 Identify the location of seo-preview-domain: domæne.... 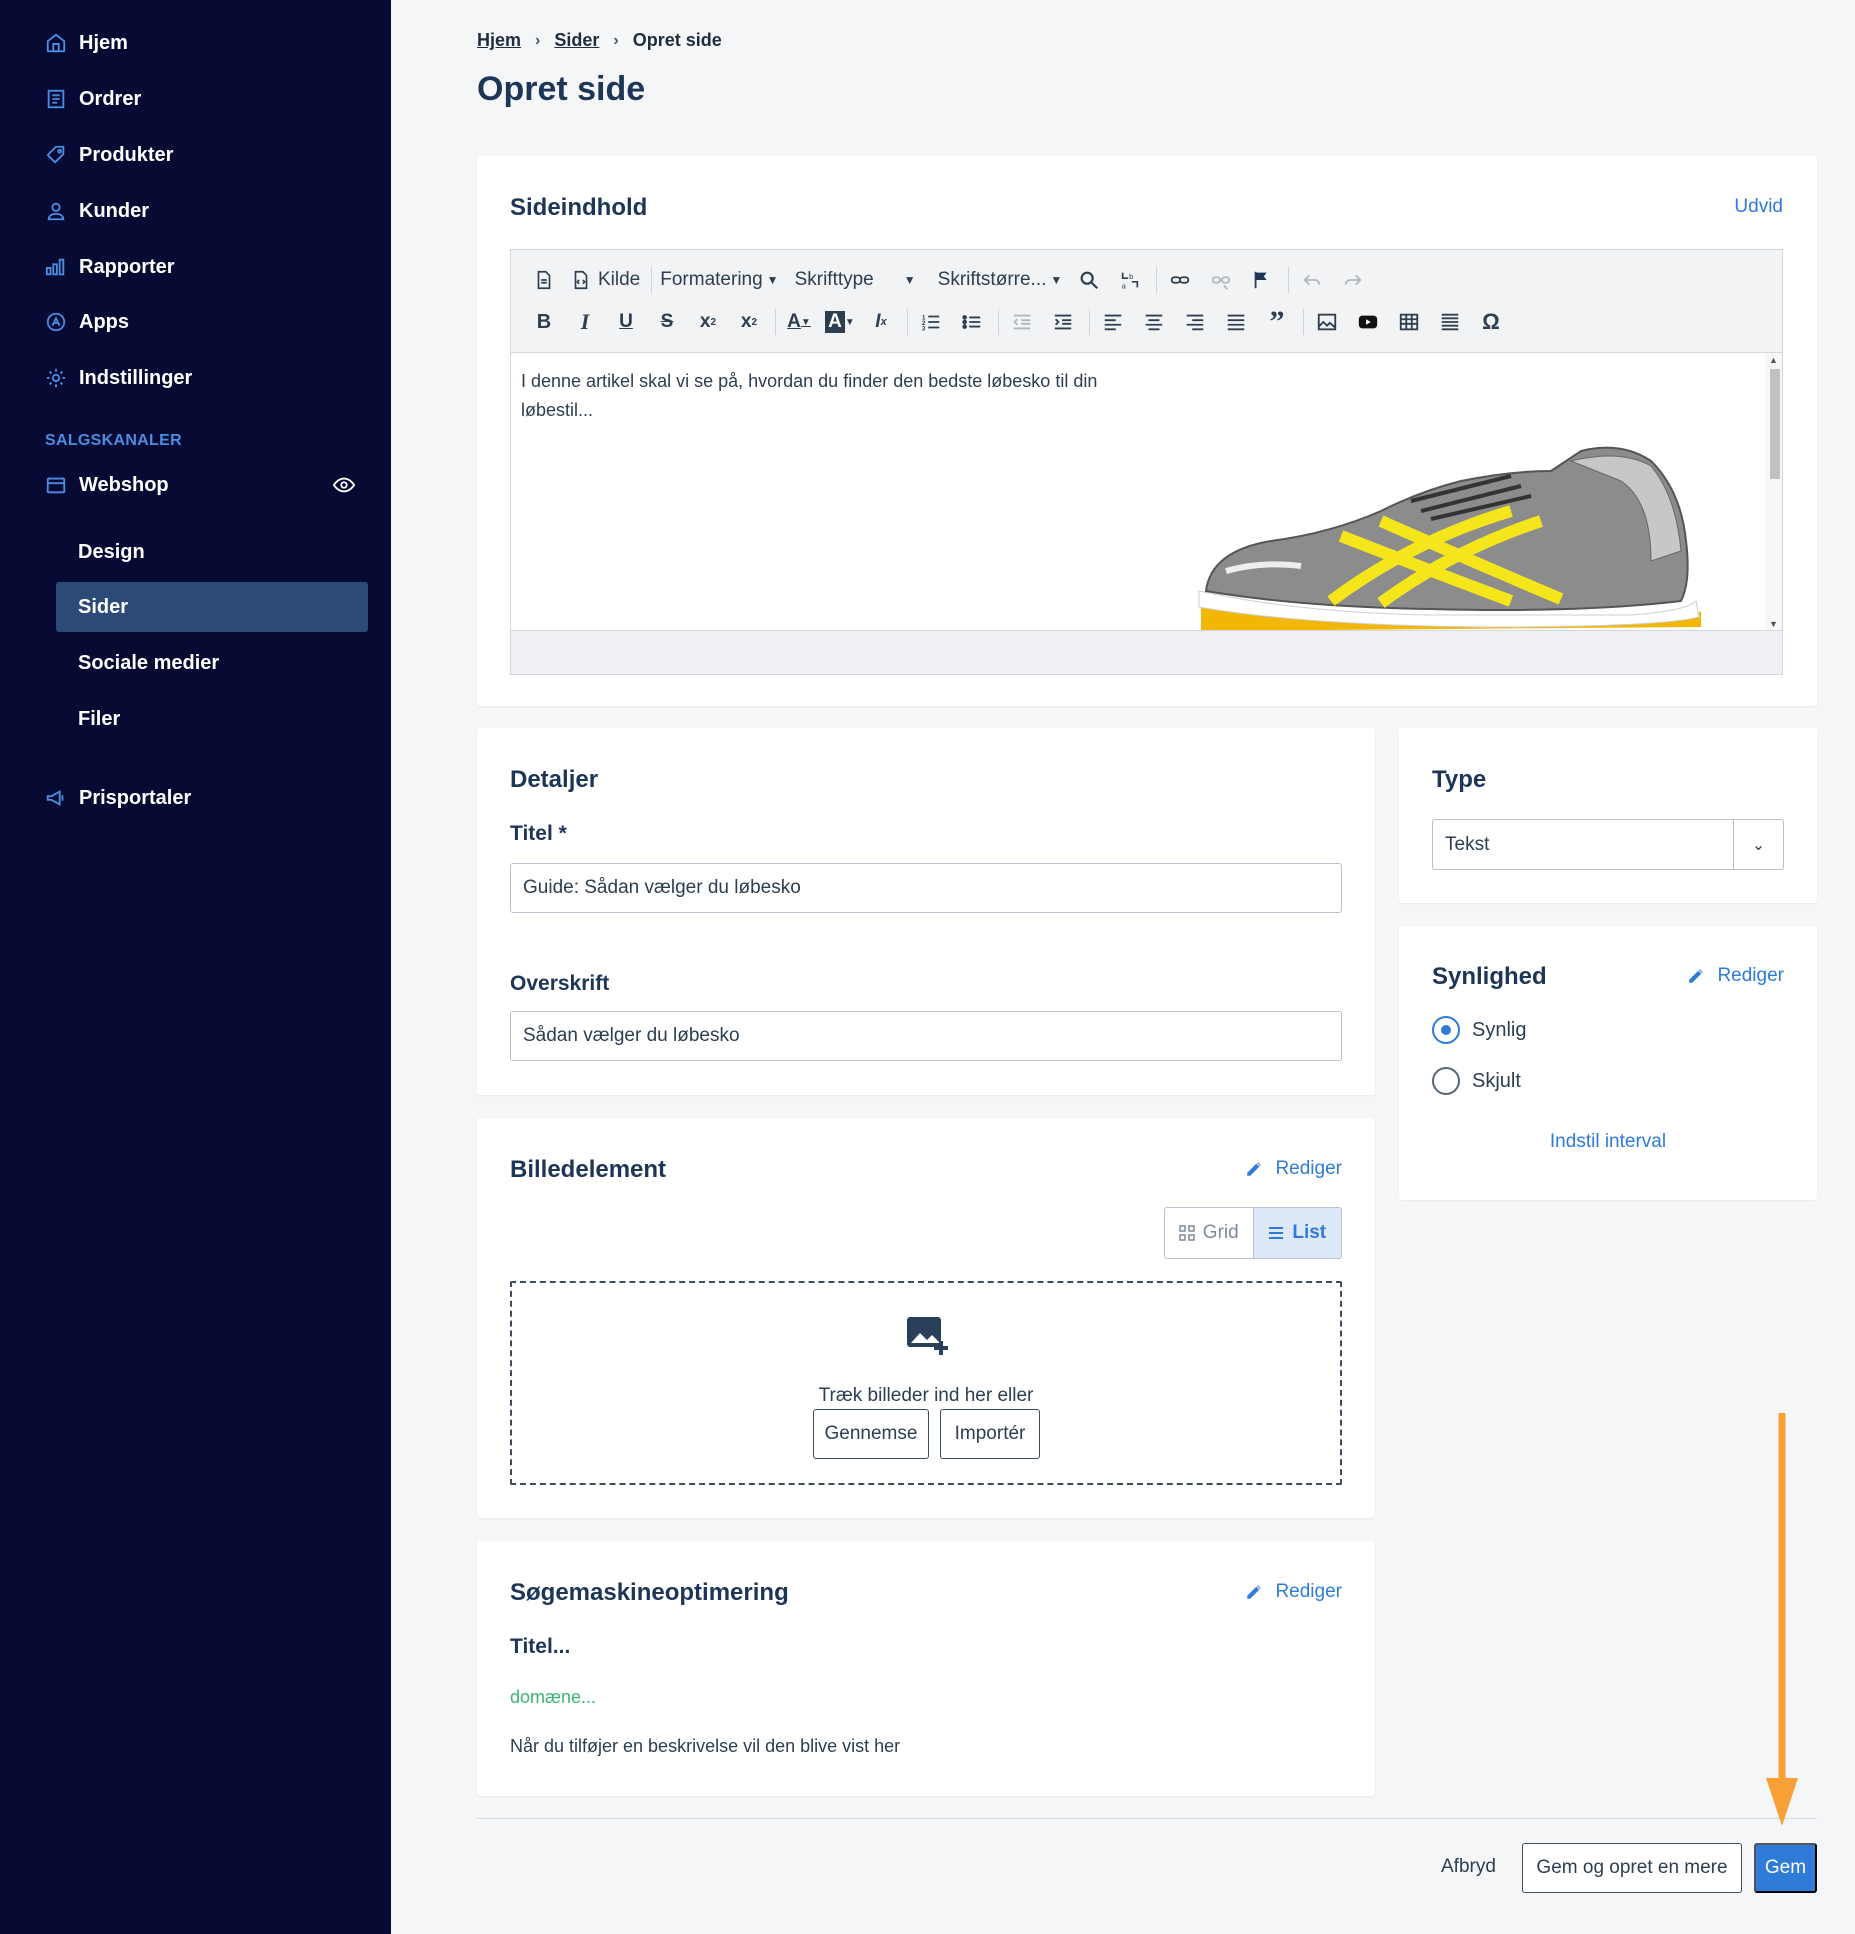
(553, 1697).